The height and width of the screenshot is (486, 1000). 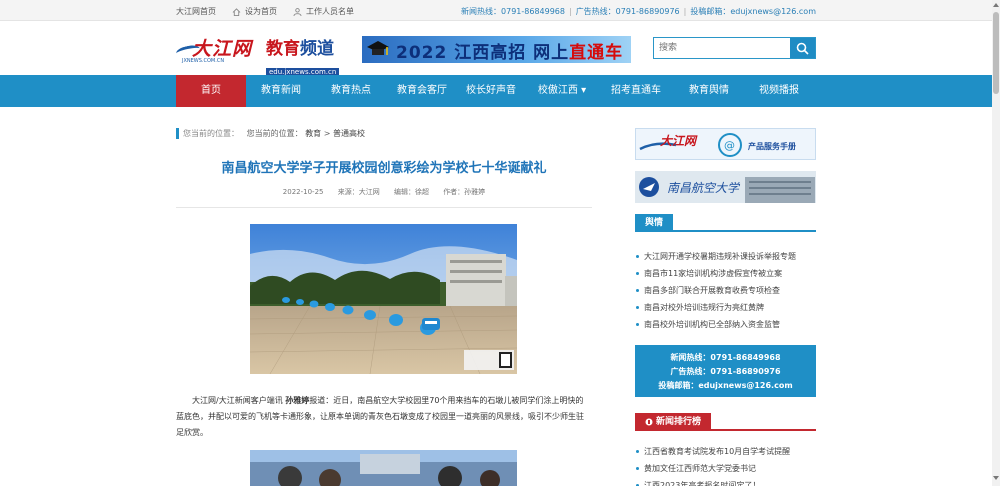 I want to click on channel-logo: 教育频道 edu.jxnews.com.cn, so click(x=303, y=55).